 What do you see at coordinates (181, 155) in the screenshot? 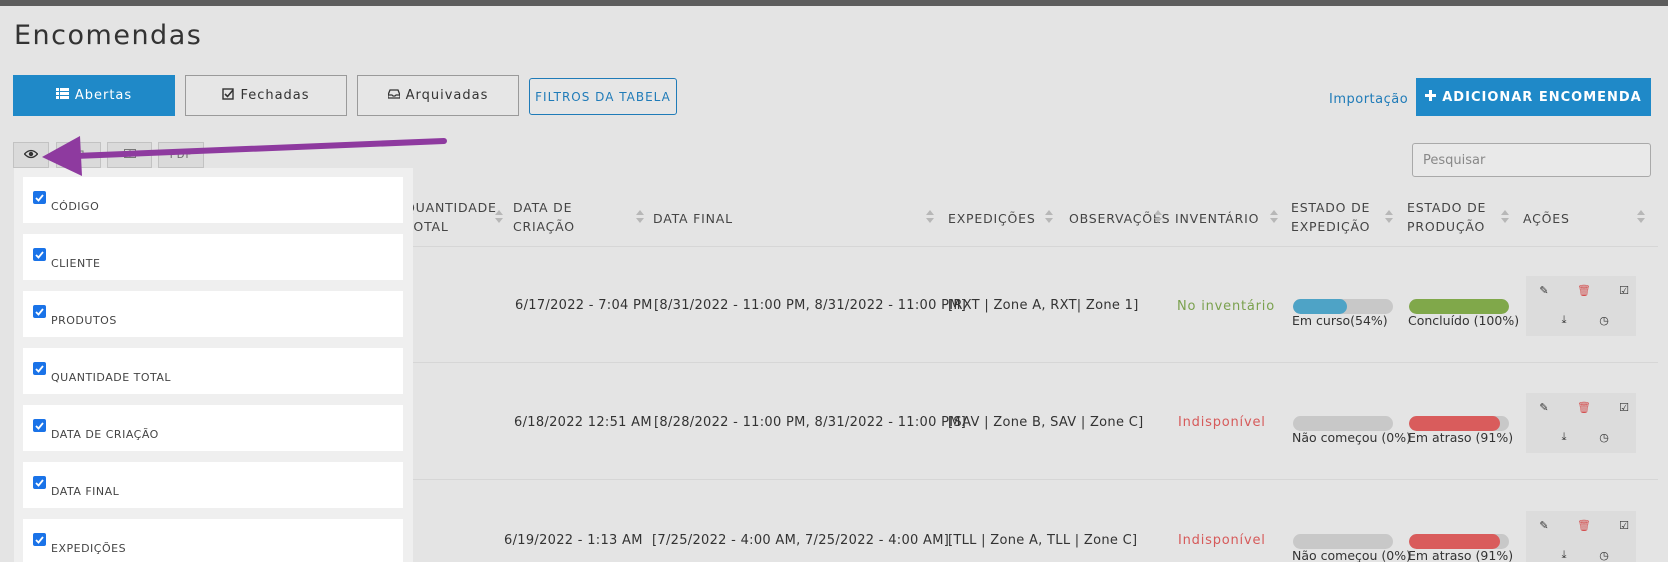
I see `pdf-export-button: PDF` at bounding box center [181, 155].